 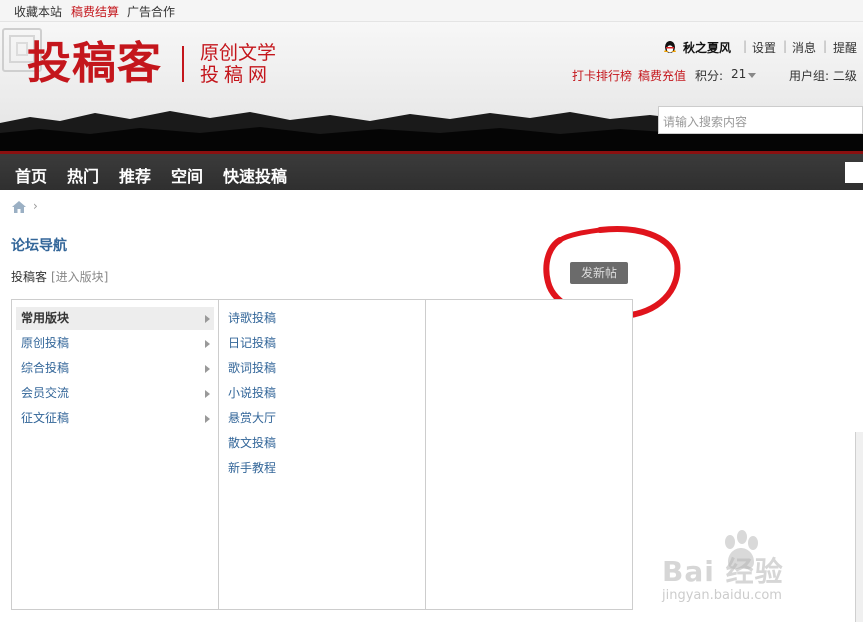 I want to click on user-group-label: 用户组: 二级, so click(x=823, y=76).